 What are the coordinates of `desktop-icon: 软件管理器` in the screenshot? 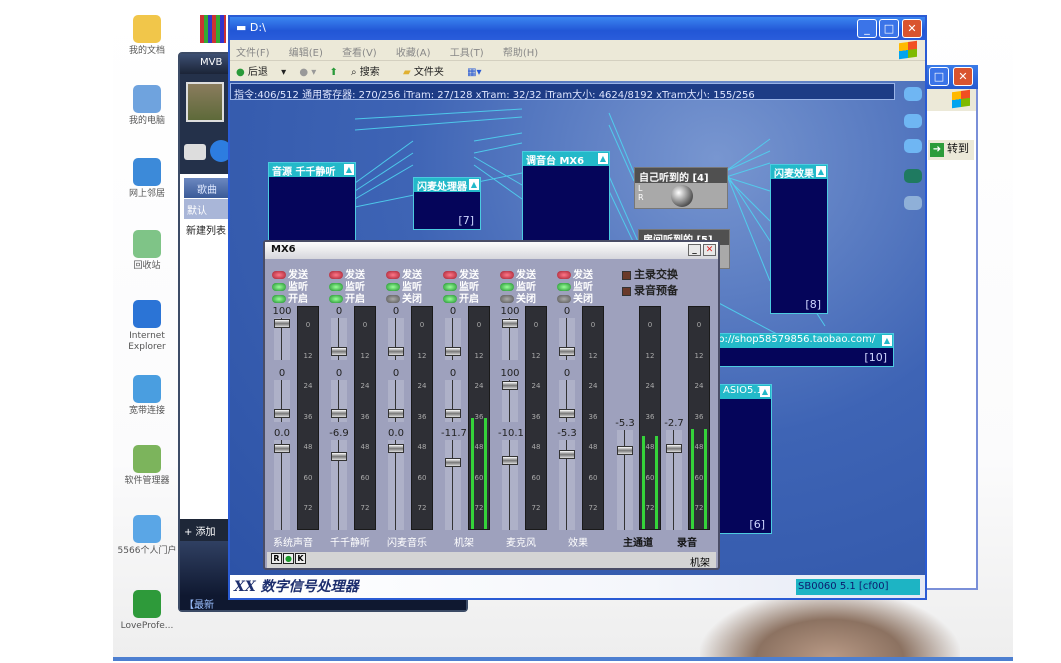 It's located at (147, 466).